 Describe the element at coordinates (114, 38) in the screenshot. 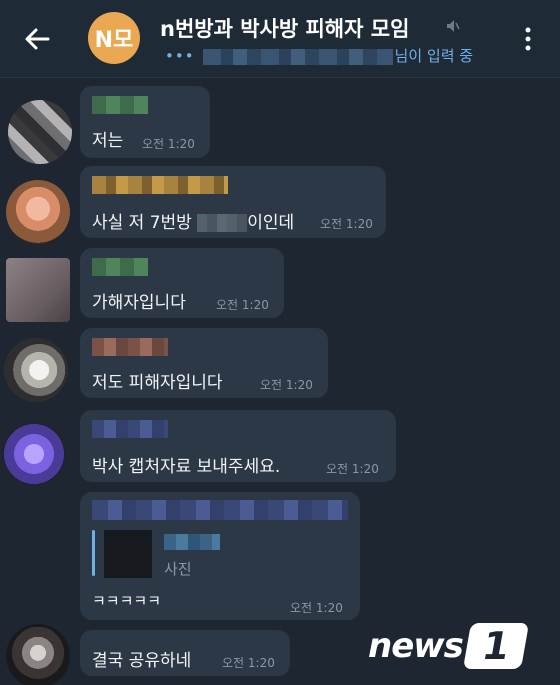

I see `group-avatar: N모` at that location.